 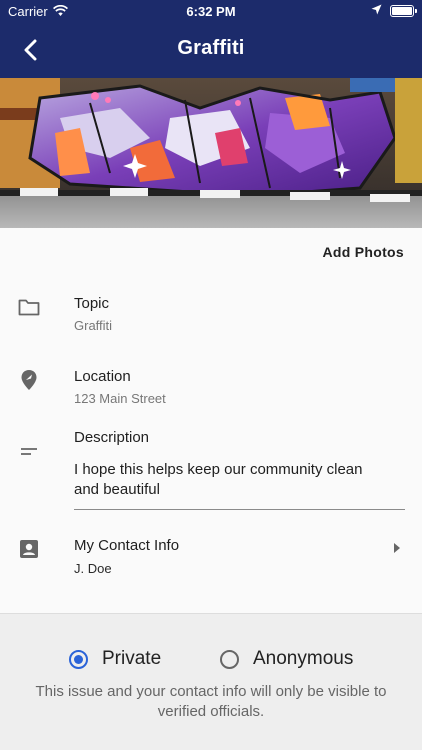 What do you see at coordinates (29, 549) in the screenshot?
I see `contact-card-icon` at bounding box center [29, 549].